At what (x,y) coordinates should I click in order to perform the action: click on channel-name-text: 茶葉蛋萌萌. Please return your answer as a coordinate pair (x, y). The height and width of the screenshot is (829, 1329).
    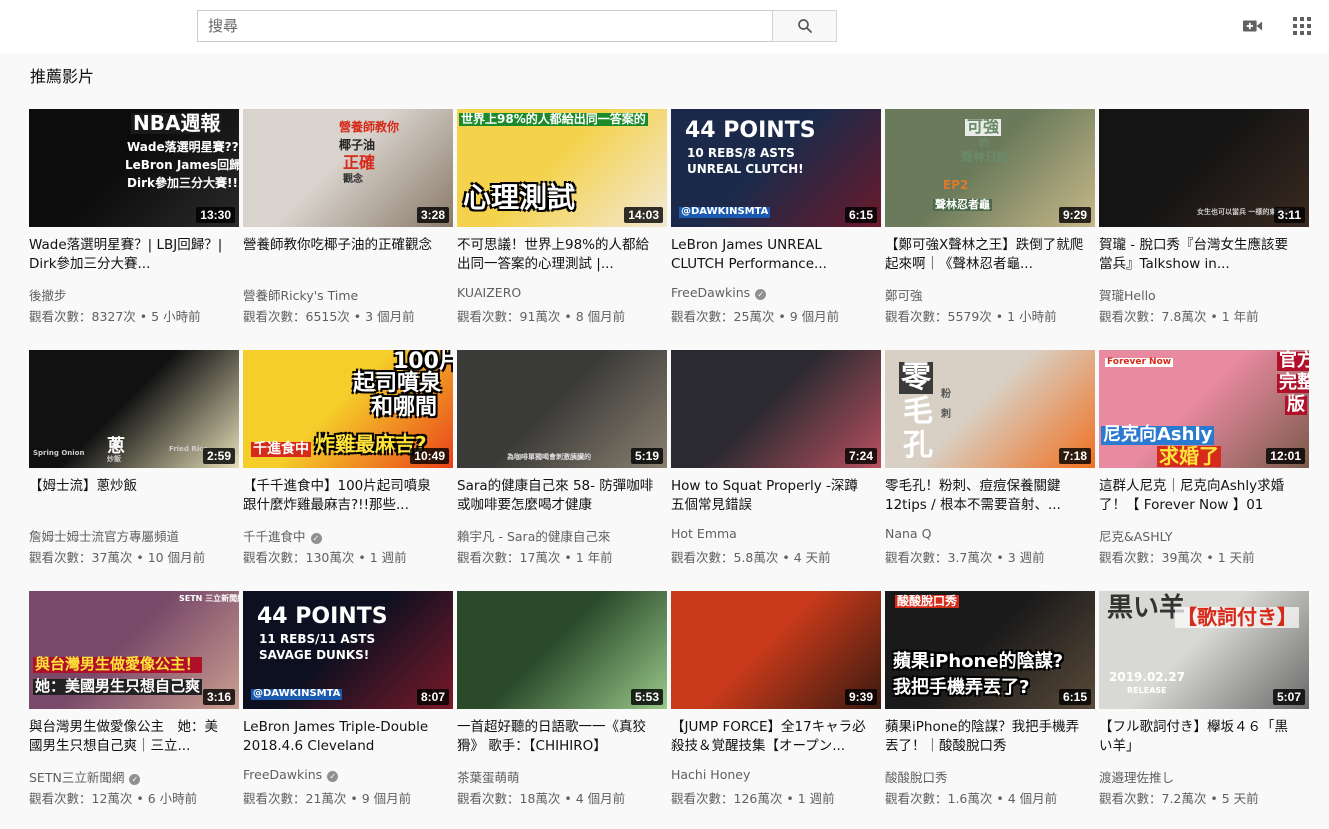
    Looking at the image, I should click on (488, 777).